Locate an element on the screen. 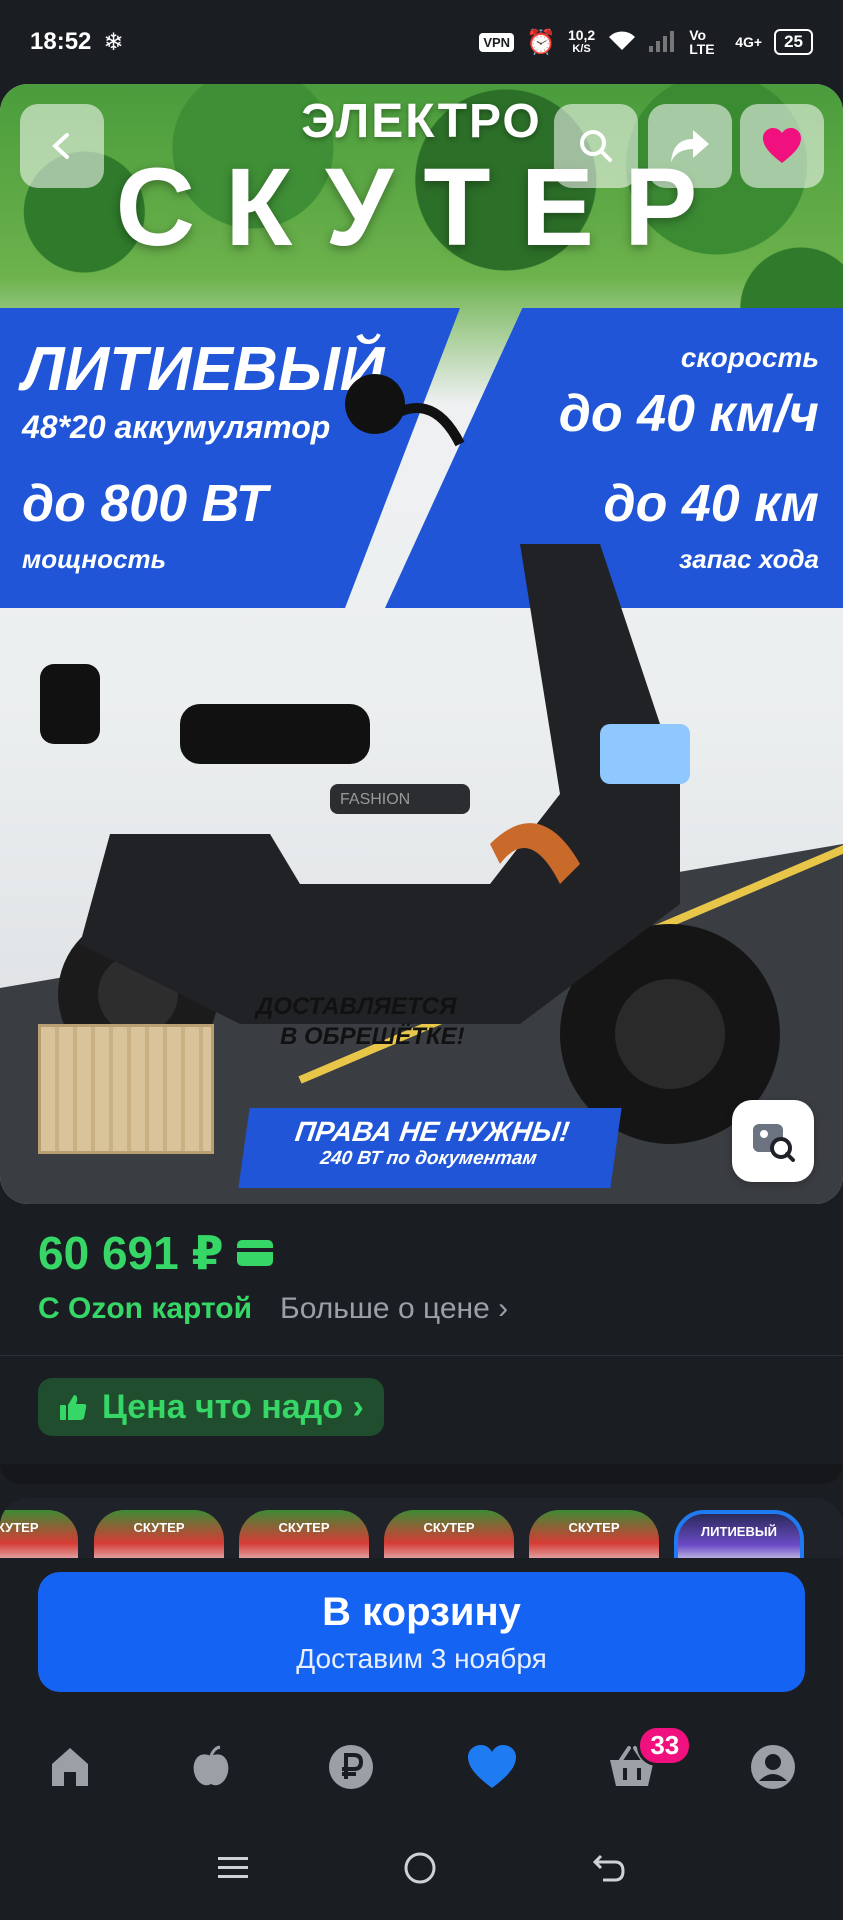  alarm-icon: ⏰ is located at coordinates (541, 42).